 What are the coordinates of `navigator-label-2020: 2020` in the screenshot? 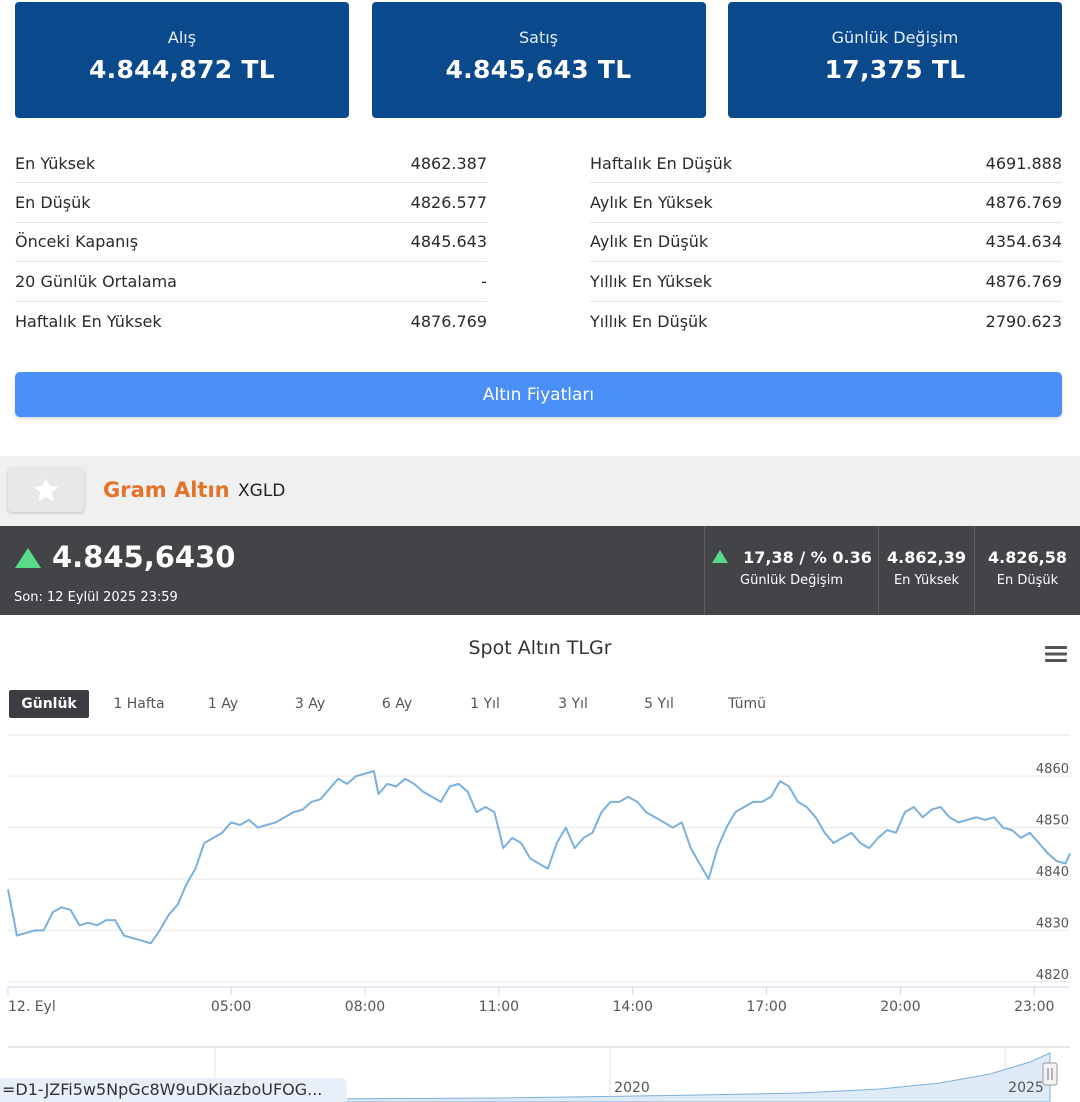 It's located at (632, 1088).